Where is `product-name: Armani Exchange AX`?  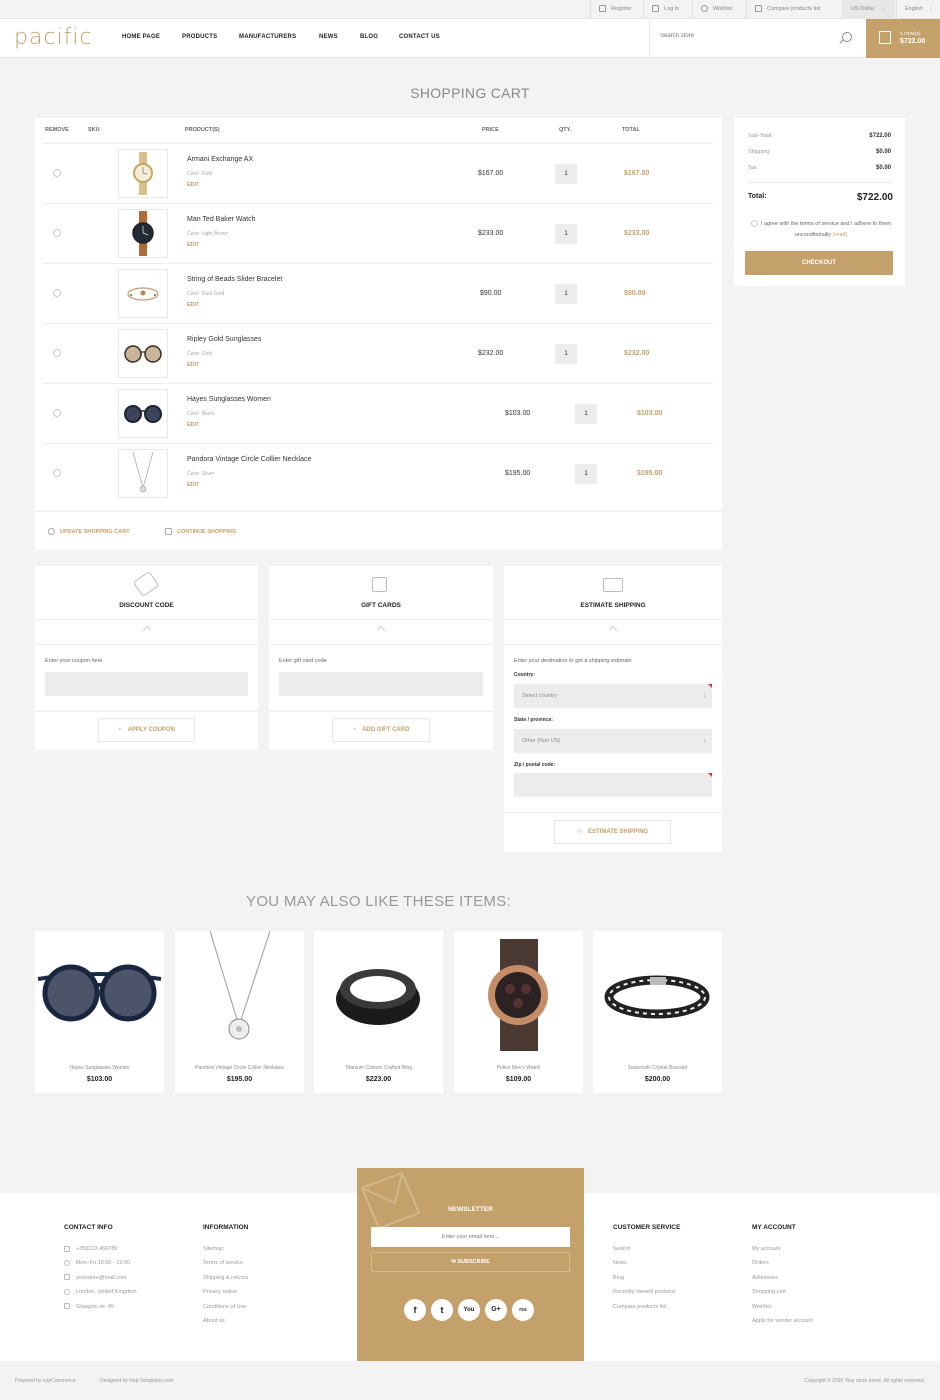
product-name: Armani Exchange AX is located at coordinates (220, 159).